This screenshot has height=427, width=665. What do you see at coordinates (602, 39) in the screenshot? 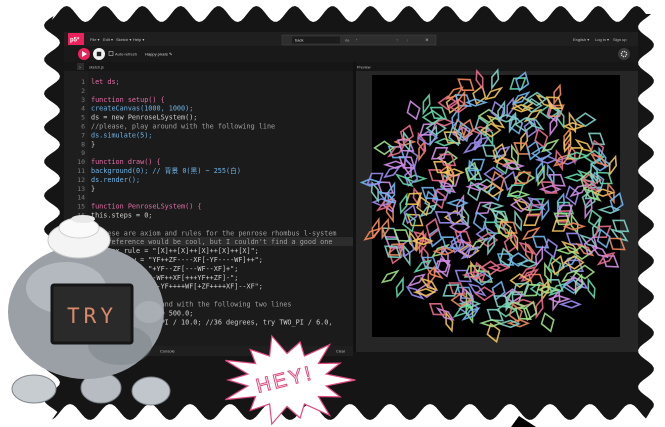
I see `menu-login: Log in ▾` at bounding box center [602, 39].